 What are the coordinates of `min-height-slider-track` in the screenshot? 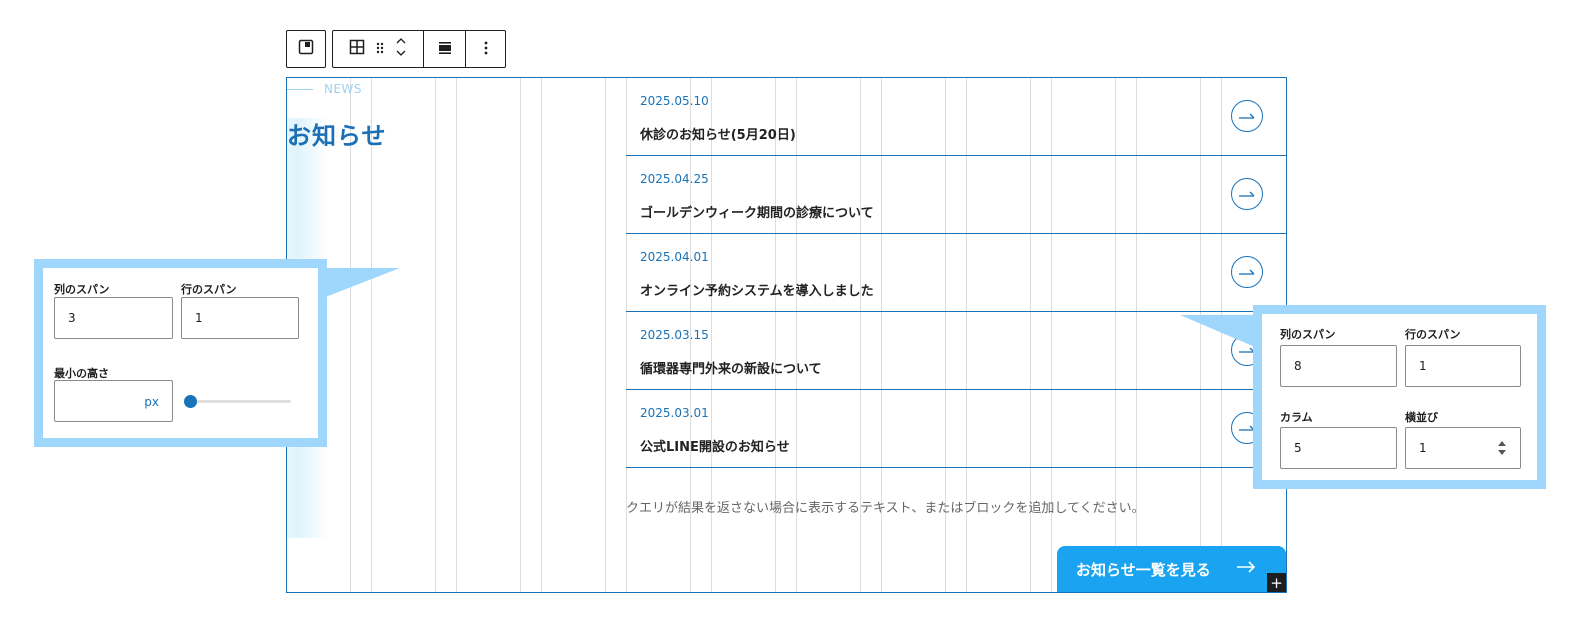 It's located at (241, 401).